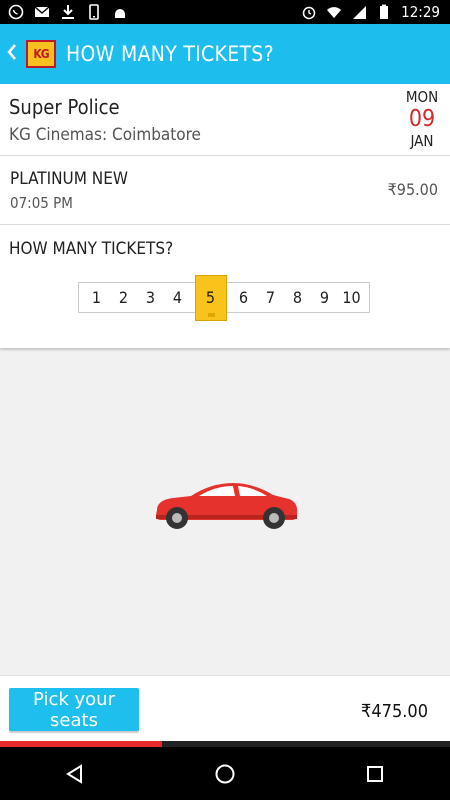 This screenshot has width=450, height=800. I want to click on movie-title: Super Police, so click(64, 107).